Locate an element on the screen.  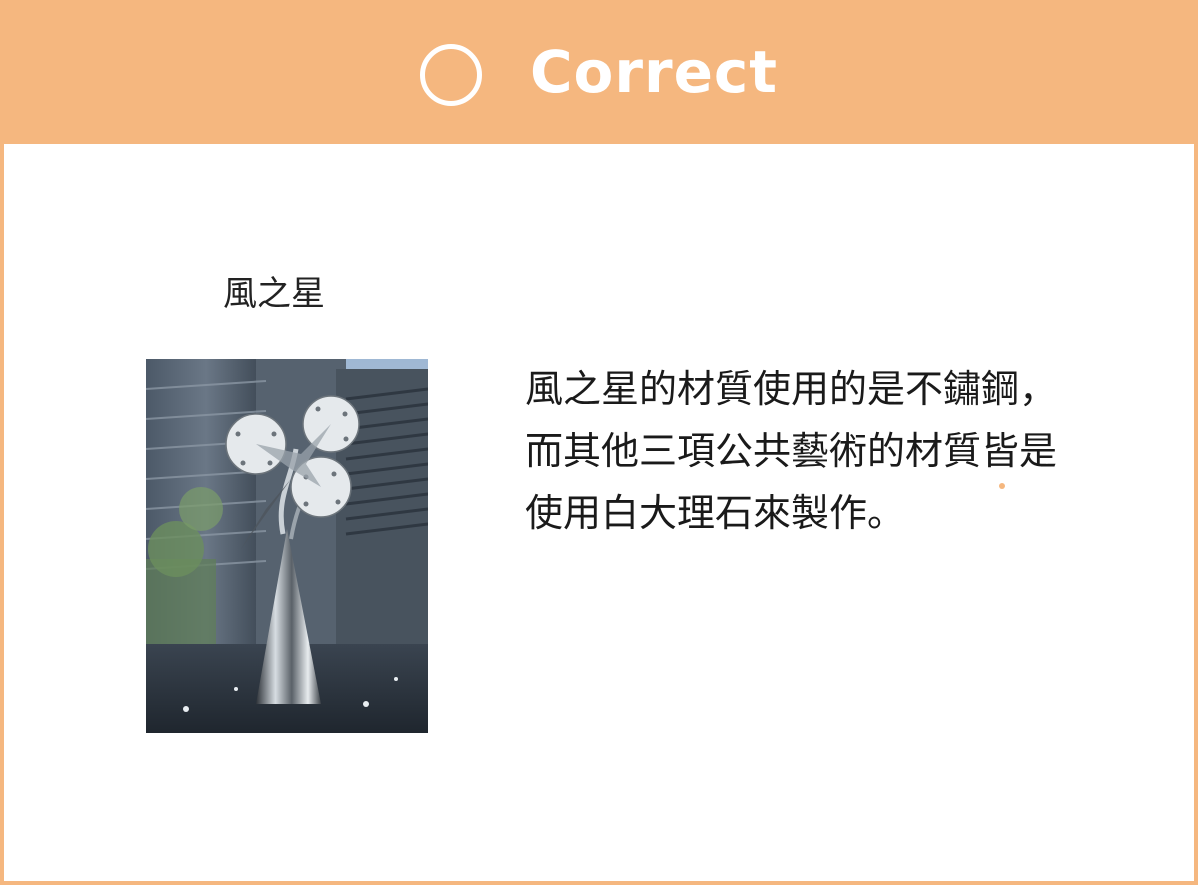
result-title: Correct is located at coordinates (654, 72).